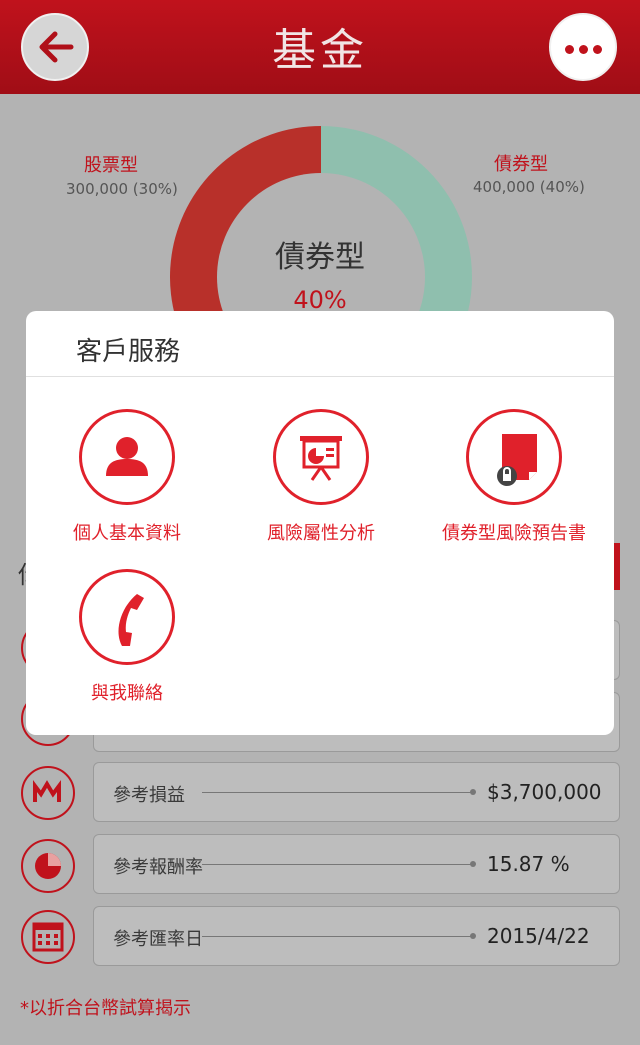  What do you see at coordinates (320, 257) in the screenshot?
I see `donut-center-title: 債券型` at bounding box center [320, 257].